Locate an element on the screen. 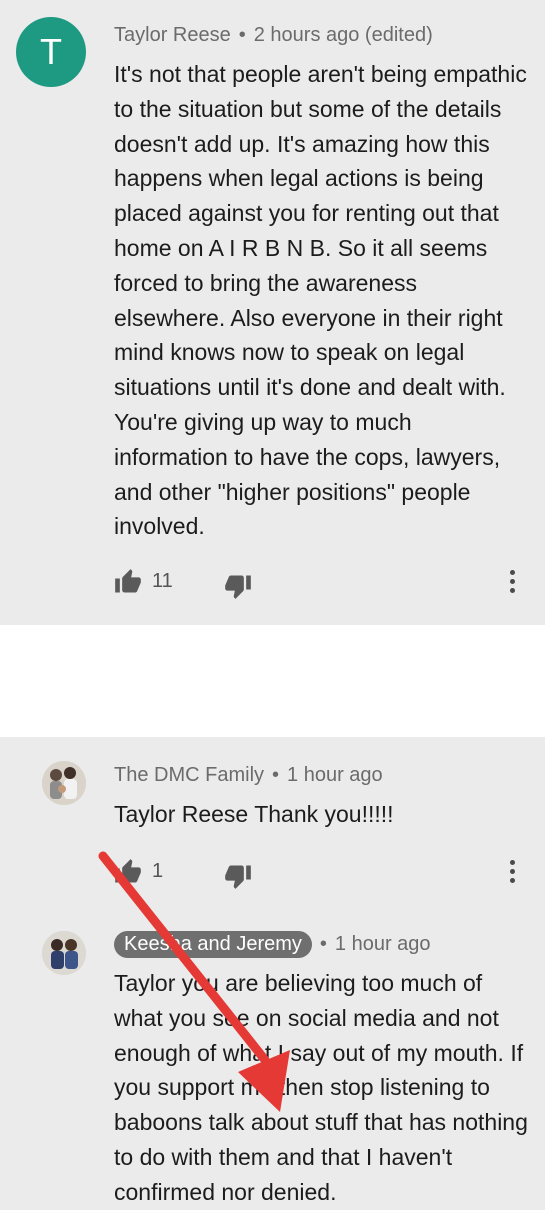 The width and height of the screenshot is (545, 1210). timestamp: 2 hours ago (edited) is located at coordinates (343, 35).